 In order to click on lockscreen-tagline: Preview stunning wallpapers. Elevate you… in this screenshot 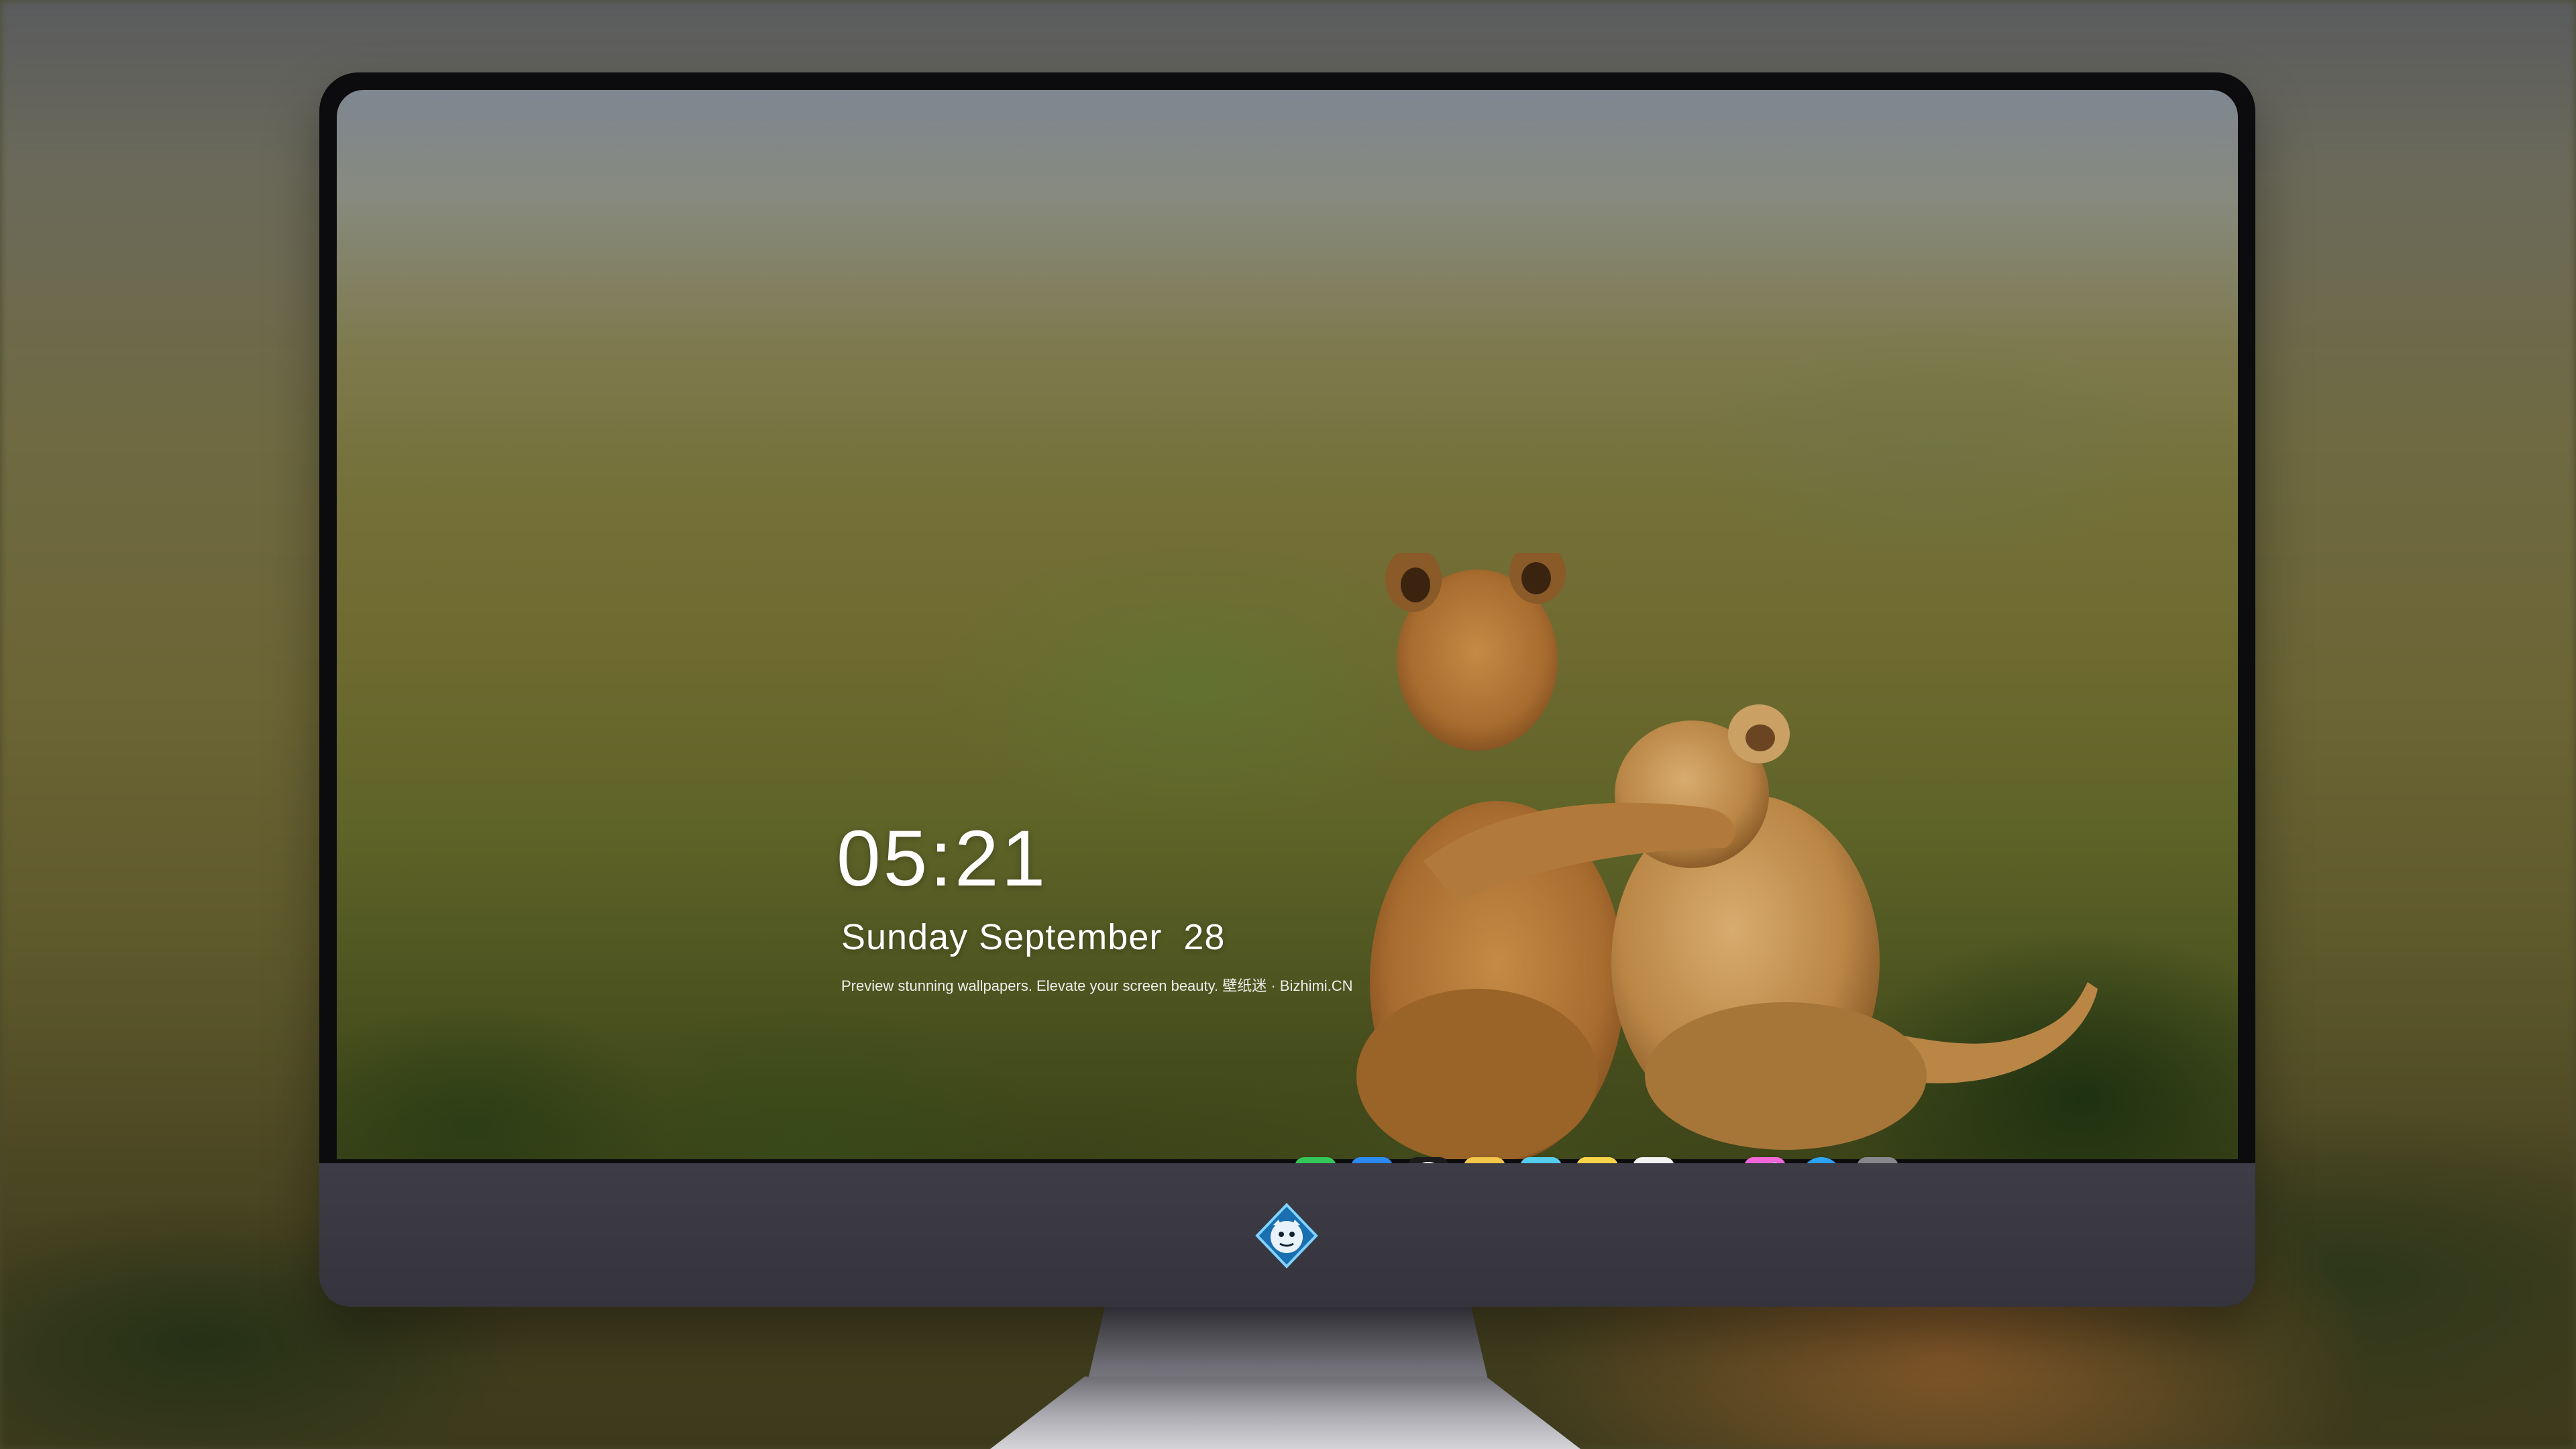, I will do `click(1097, 985)`.